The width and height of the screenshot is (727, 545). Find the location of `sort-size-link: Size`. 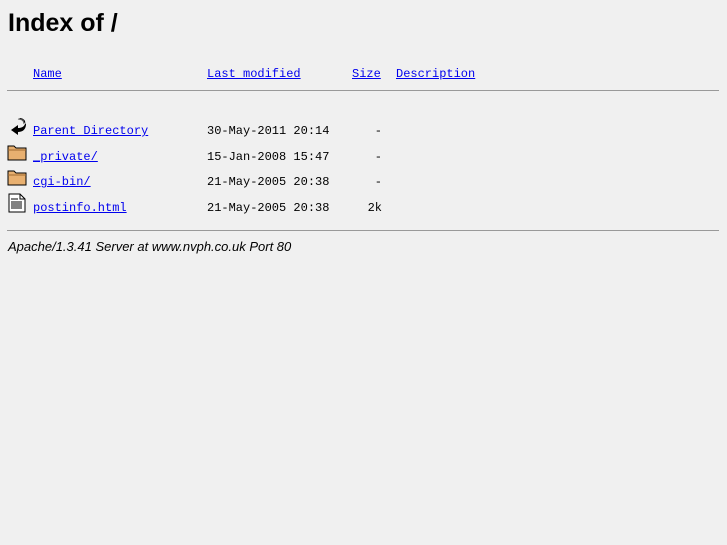

sort-size-link: Size is located at coordinates (366, 74).